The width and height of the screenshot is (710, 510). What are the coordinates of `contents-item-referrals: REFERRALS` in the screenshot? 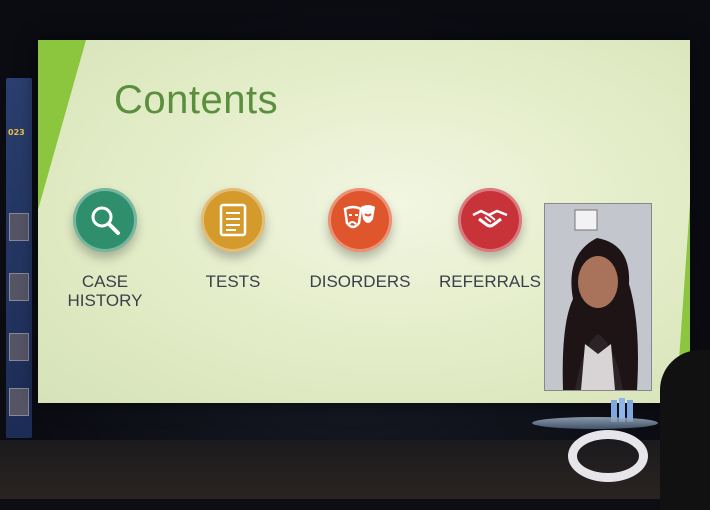 It's located at (490, 239).